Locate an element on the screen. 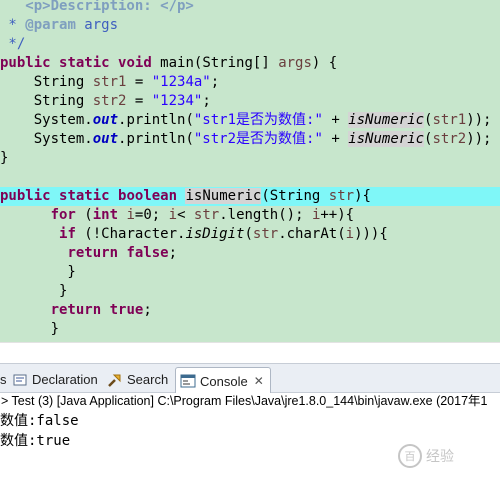  bottom-panel-tabbar: s Declaration Search Console ✕ is located at coordinates (250, 378).